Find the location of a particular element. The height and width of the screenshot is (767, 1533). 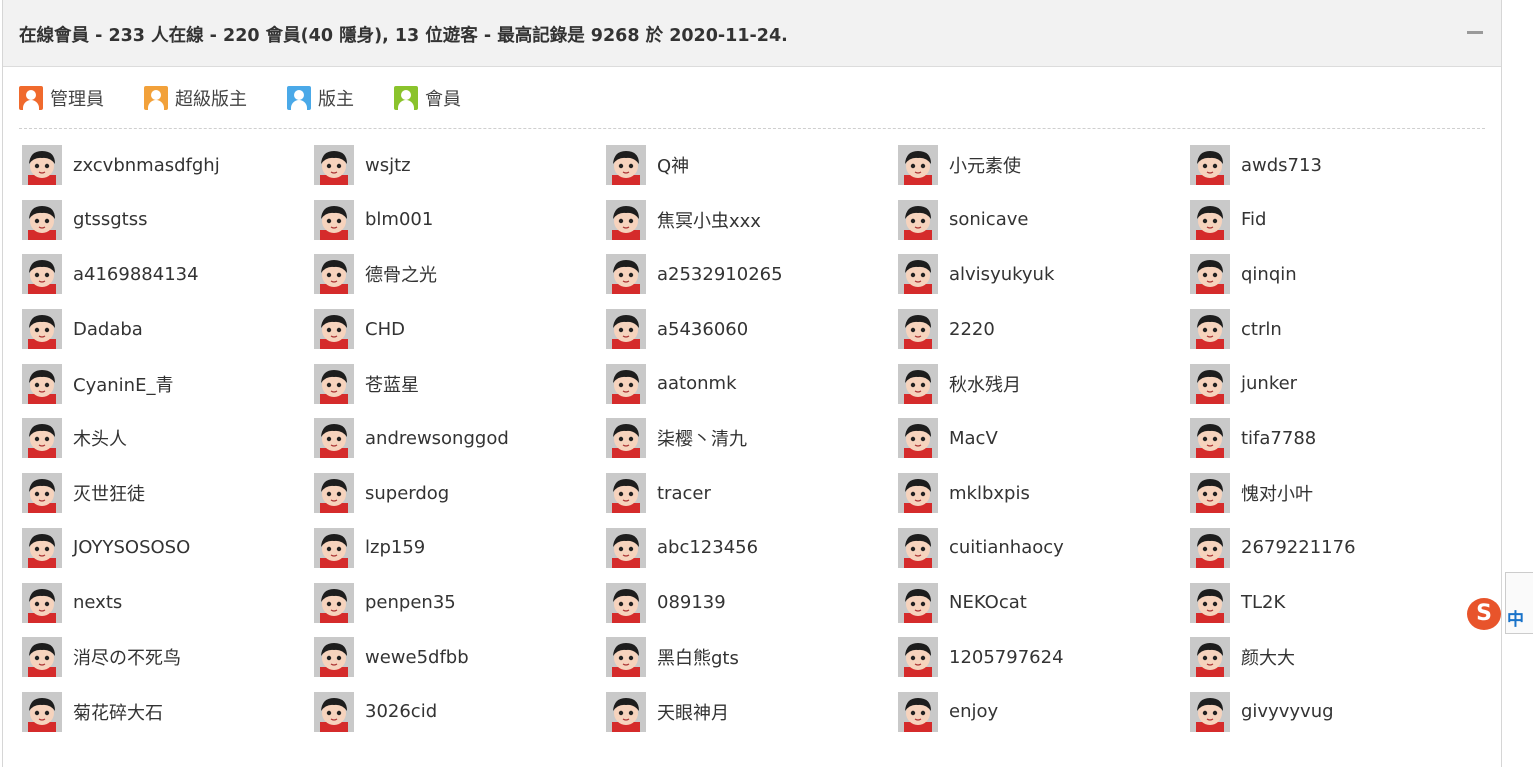

member-username: 天眼神月 is located at coordinates (693, 712).